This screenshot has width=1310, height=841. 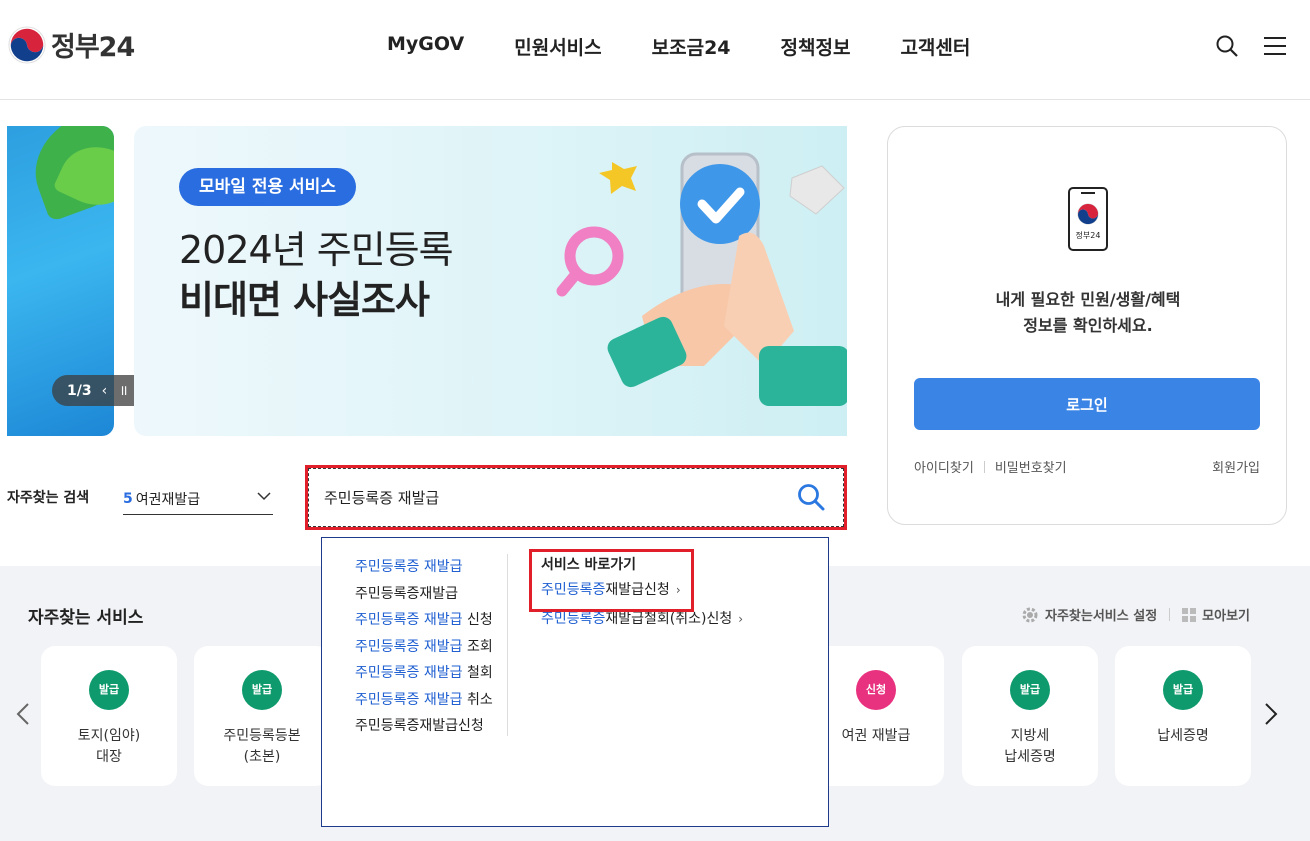 I want to click on logo-text: 정부24, so click(x=93, y=47).